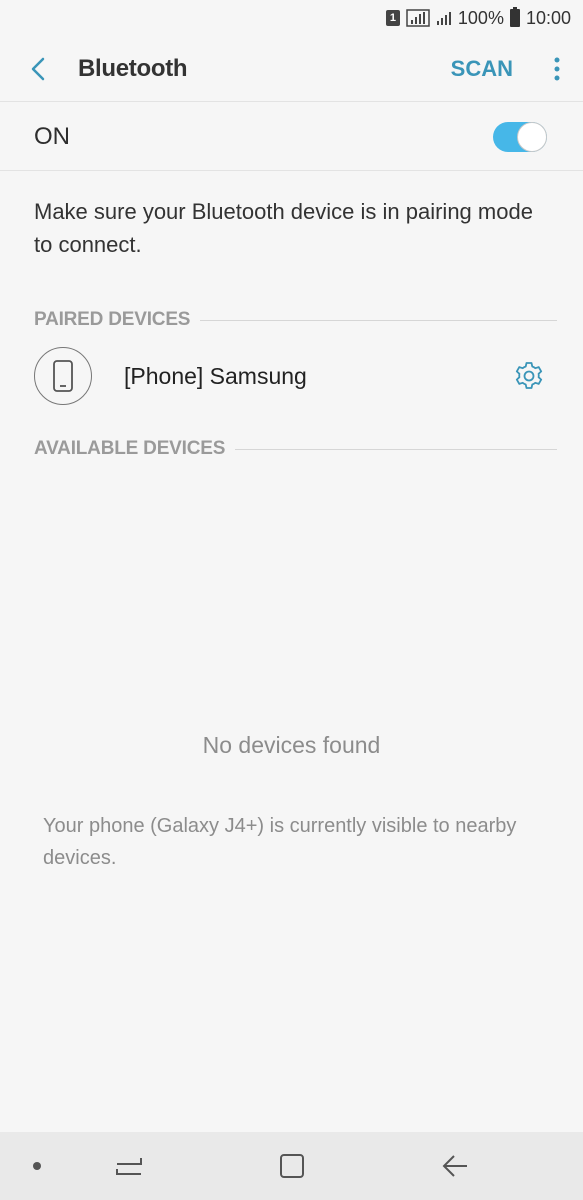  I want to click on more-vertical-icon, so click(557, 68).